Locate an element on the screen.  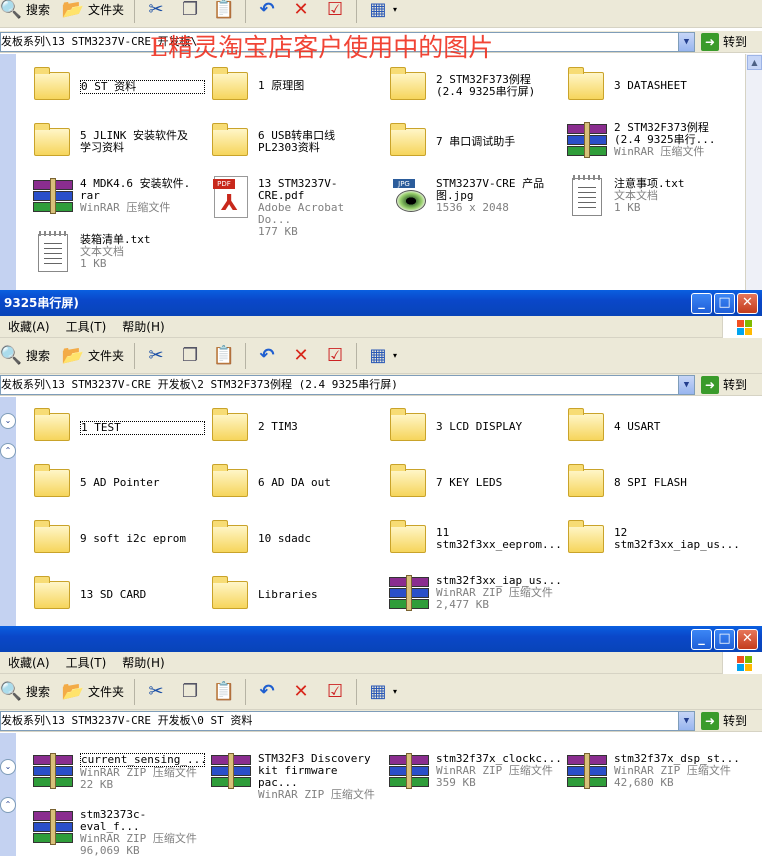
item-name: 5 AD Pointer is located at coordinates (120, 482).